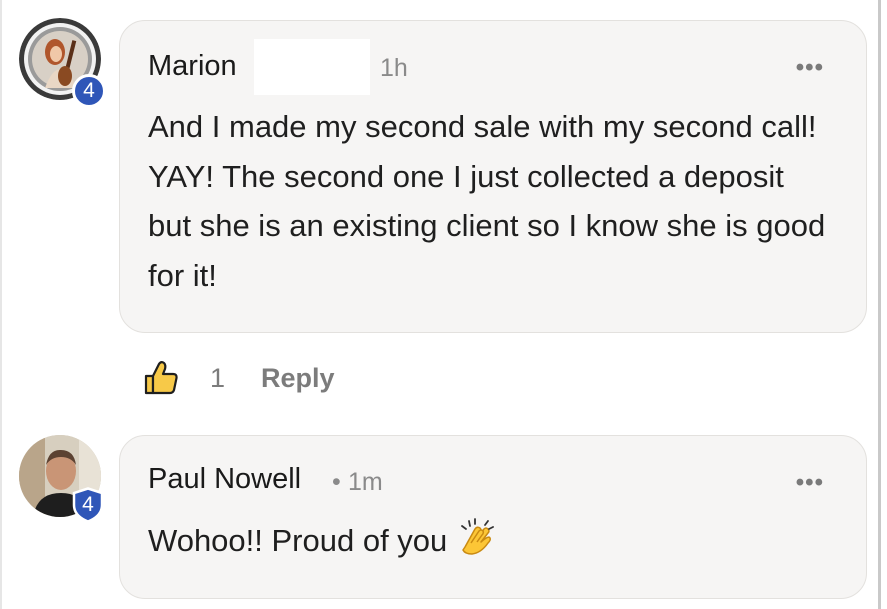  I want to click on thread-left-border, so click(1, 304).